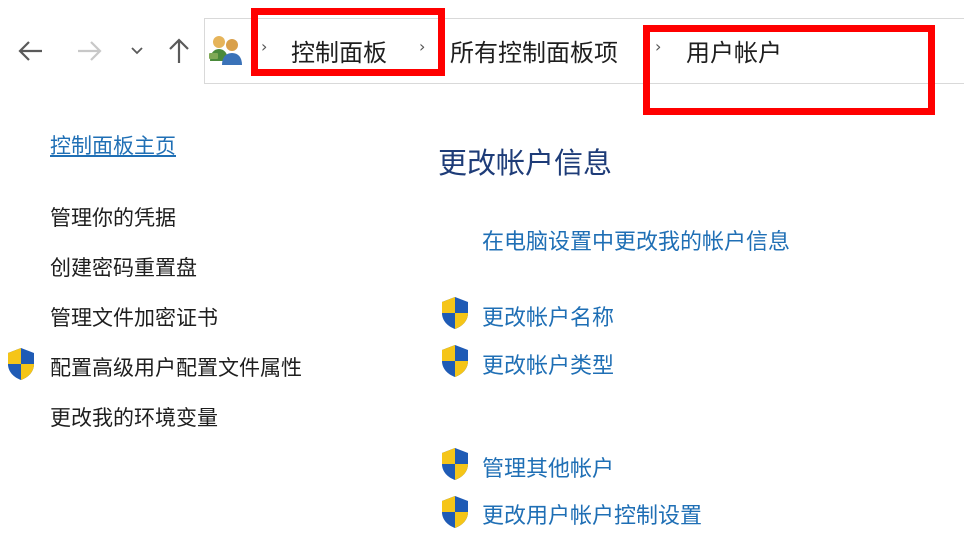  I want to click on forward-button, so click(89, 51).